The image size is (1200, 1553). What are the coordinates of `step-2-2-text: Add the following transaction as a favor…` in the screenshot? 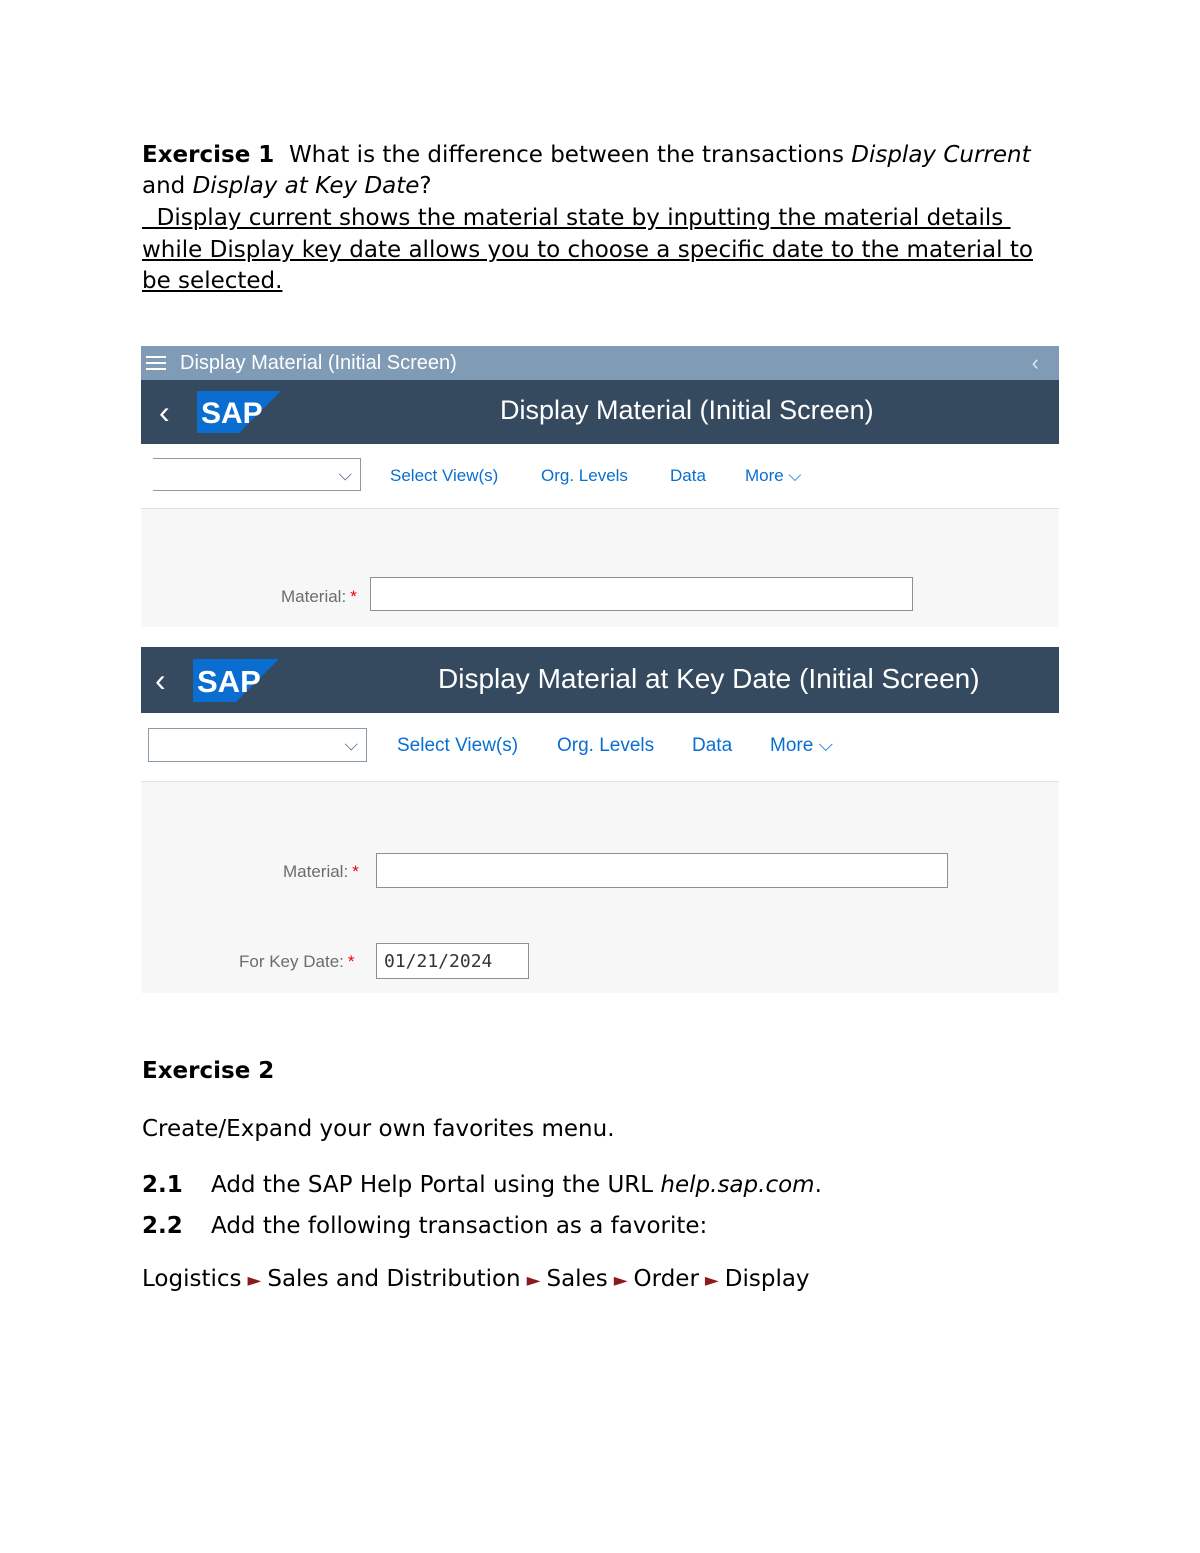 It's located at (459, 1226).